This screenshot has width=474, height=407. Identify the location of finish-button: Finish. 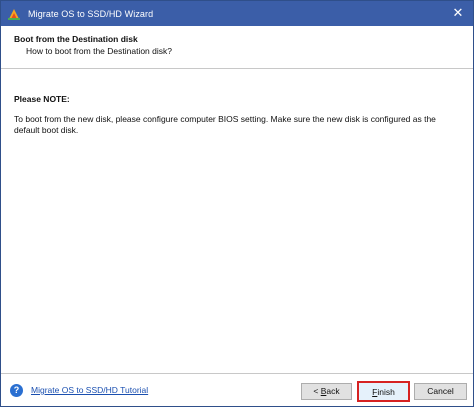
(383, 391).